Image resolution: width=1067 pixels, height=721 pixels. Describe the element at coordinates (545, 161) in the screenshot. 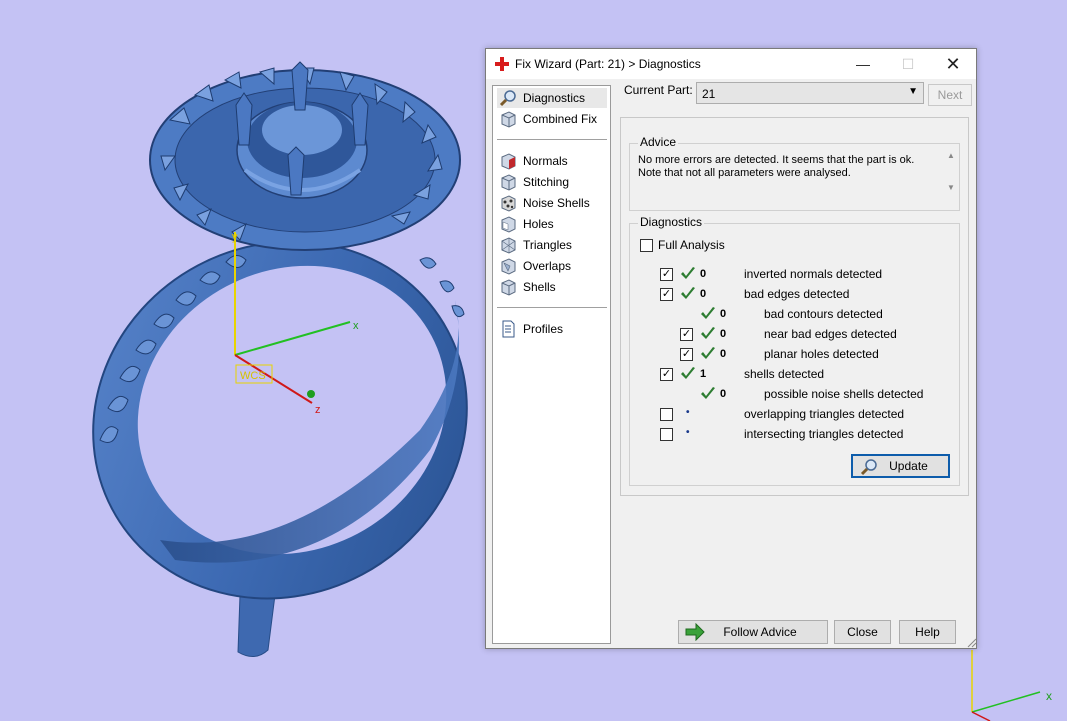

I see `nav-item-label: Normals` at that location.